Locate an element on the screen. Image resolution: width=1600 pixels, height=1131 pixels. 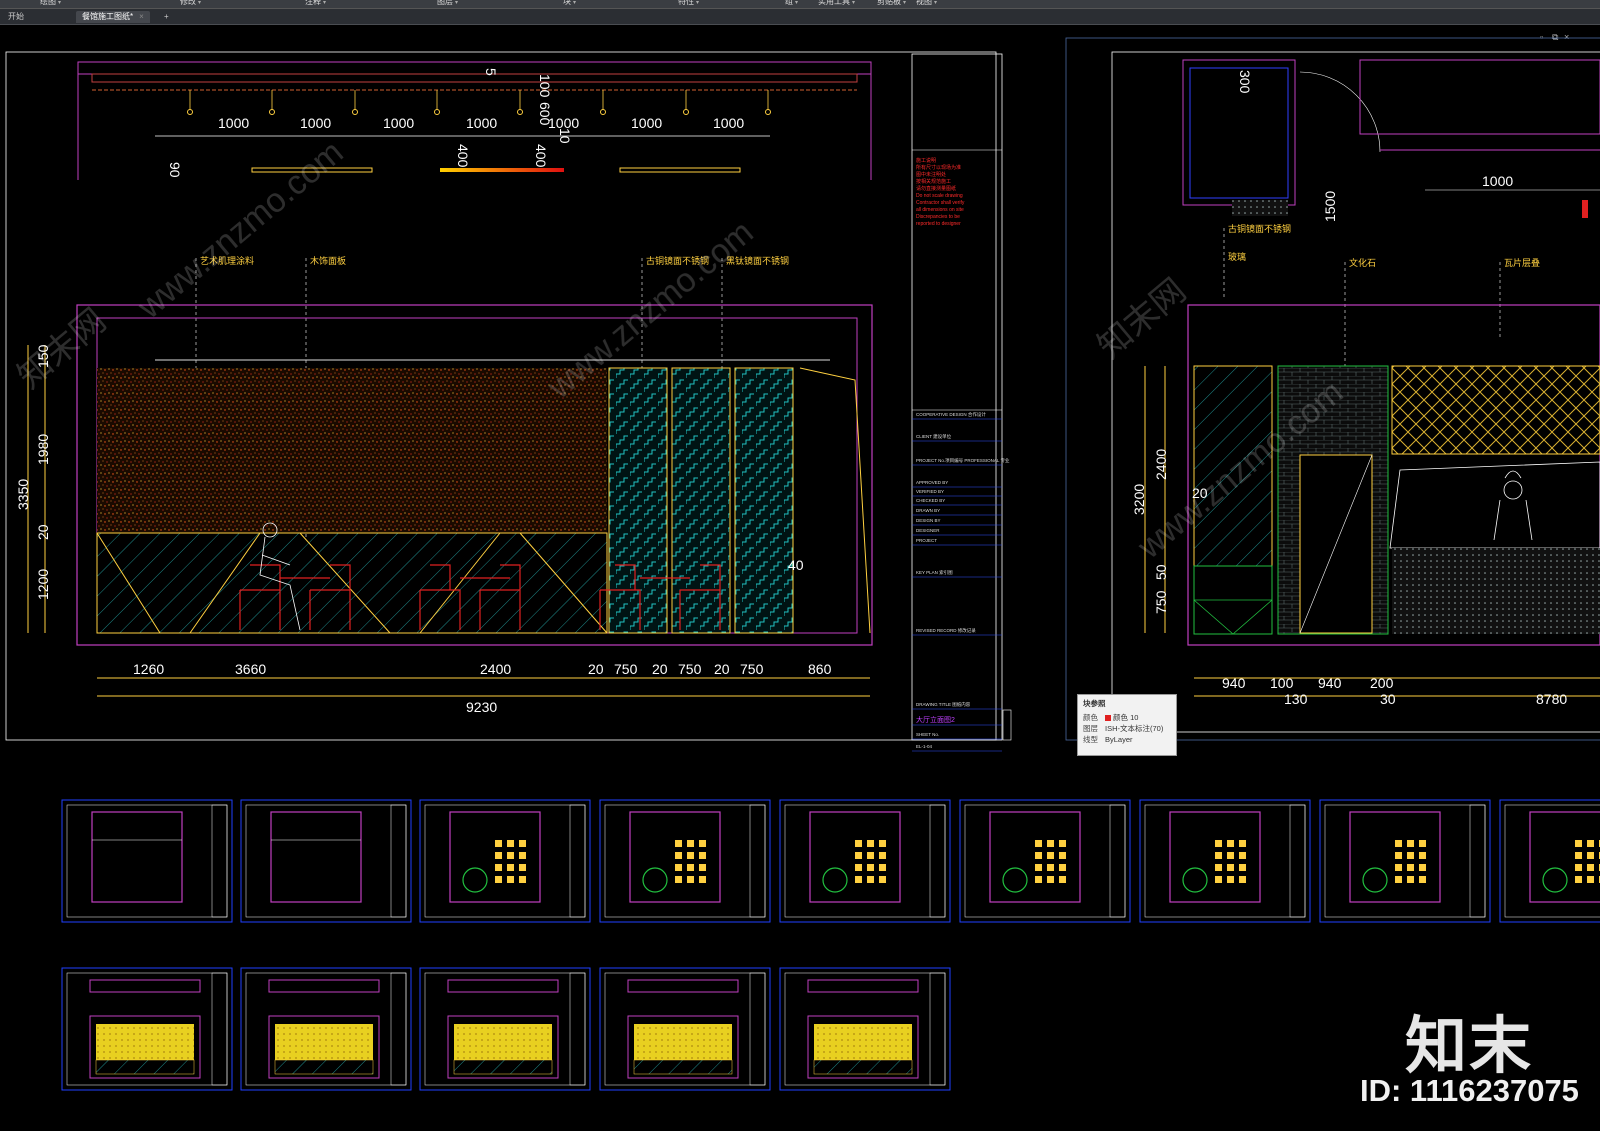
dim-label: 50 is located at coordinates (1161, 572).